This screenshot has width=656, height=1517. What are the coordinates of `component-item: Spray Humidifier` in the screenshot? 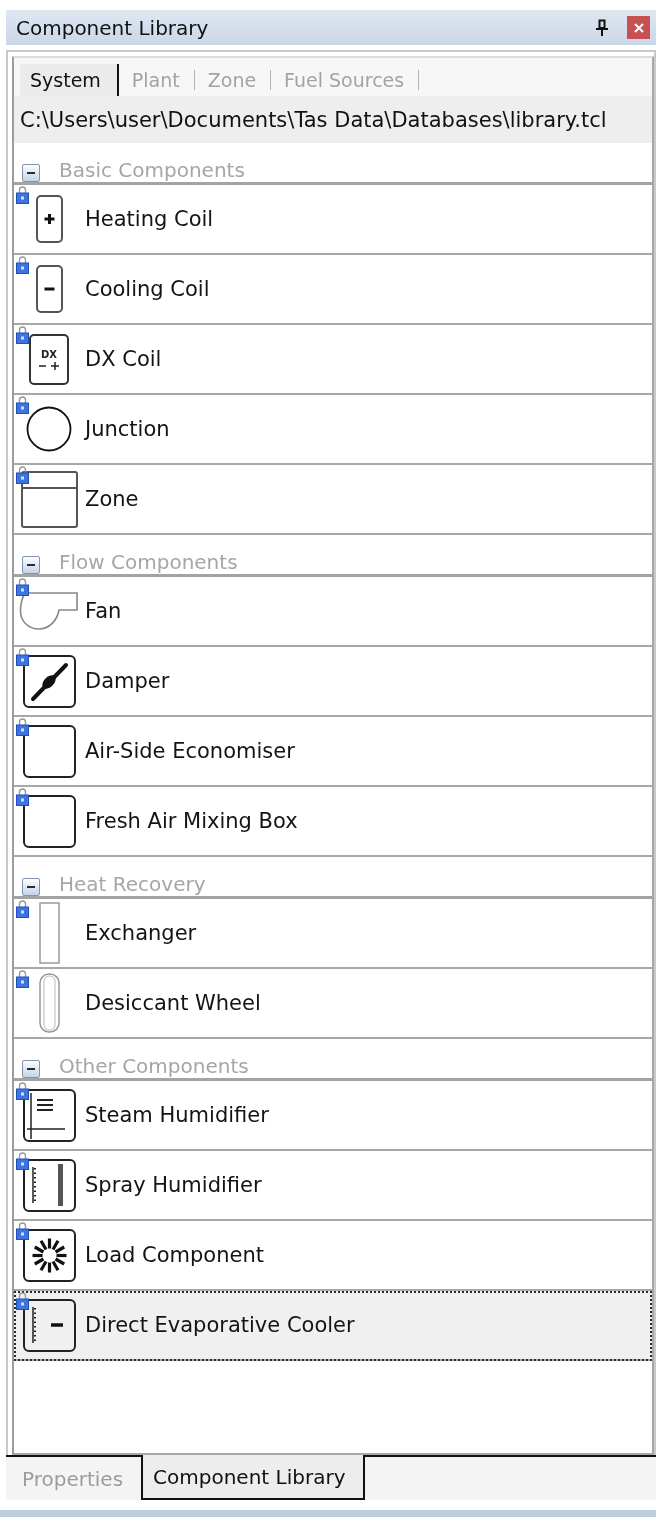 It's located at (333, 1186).